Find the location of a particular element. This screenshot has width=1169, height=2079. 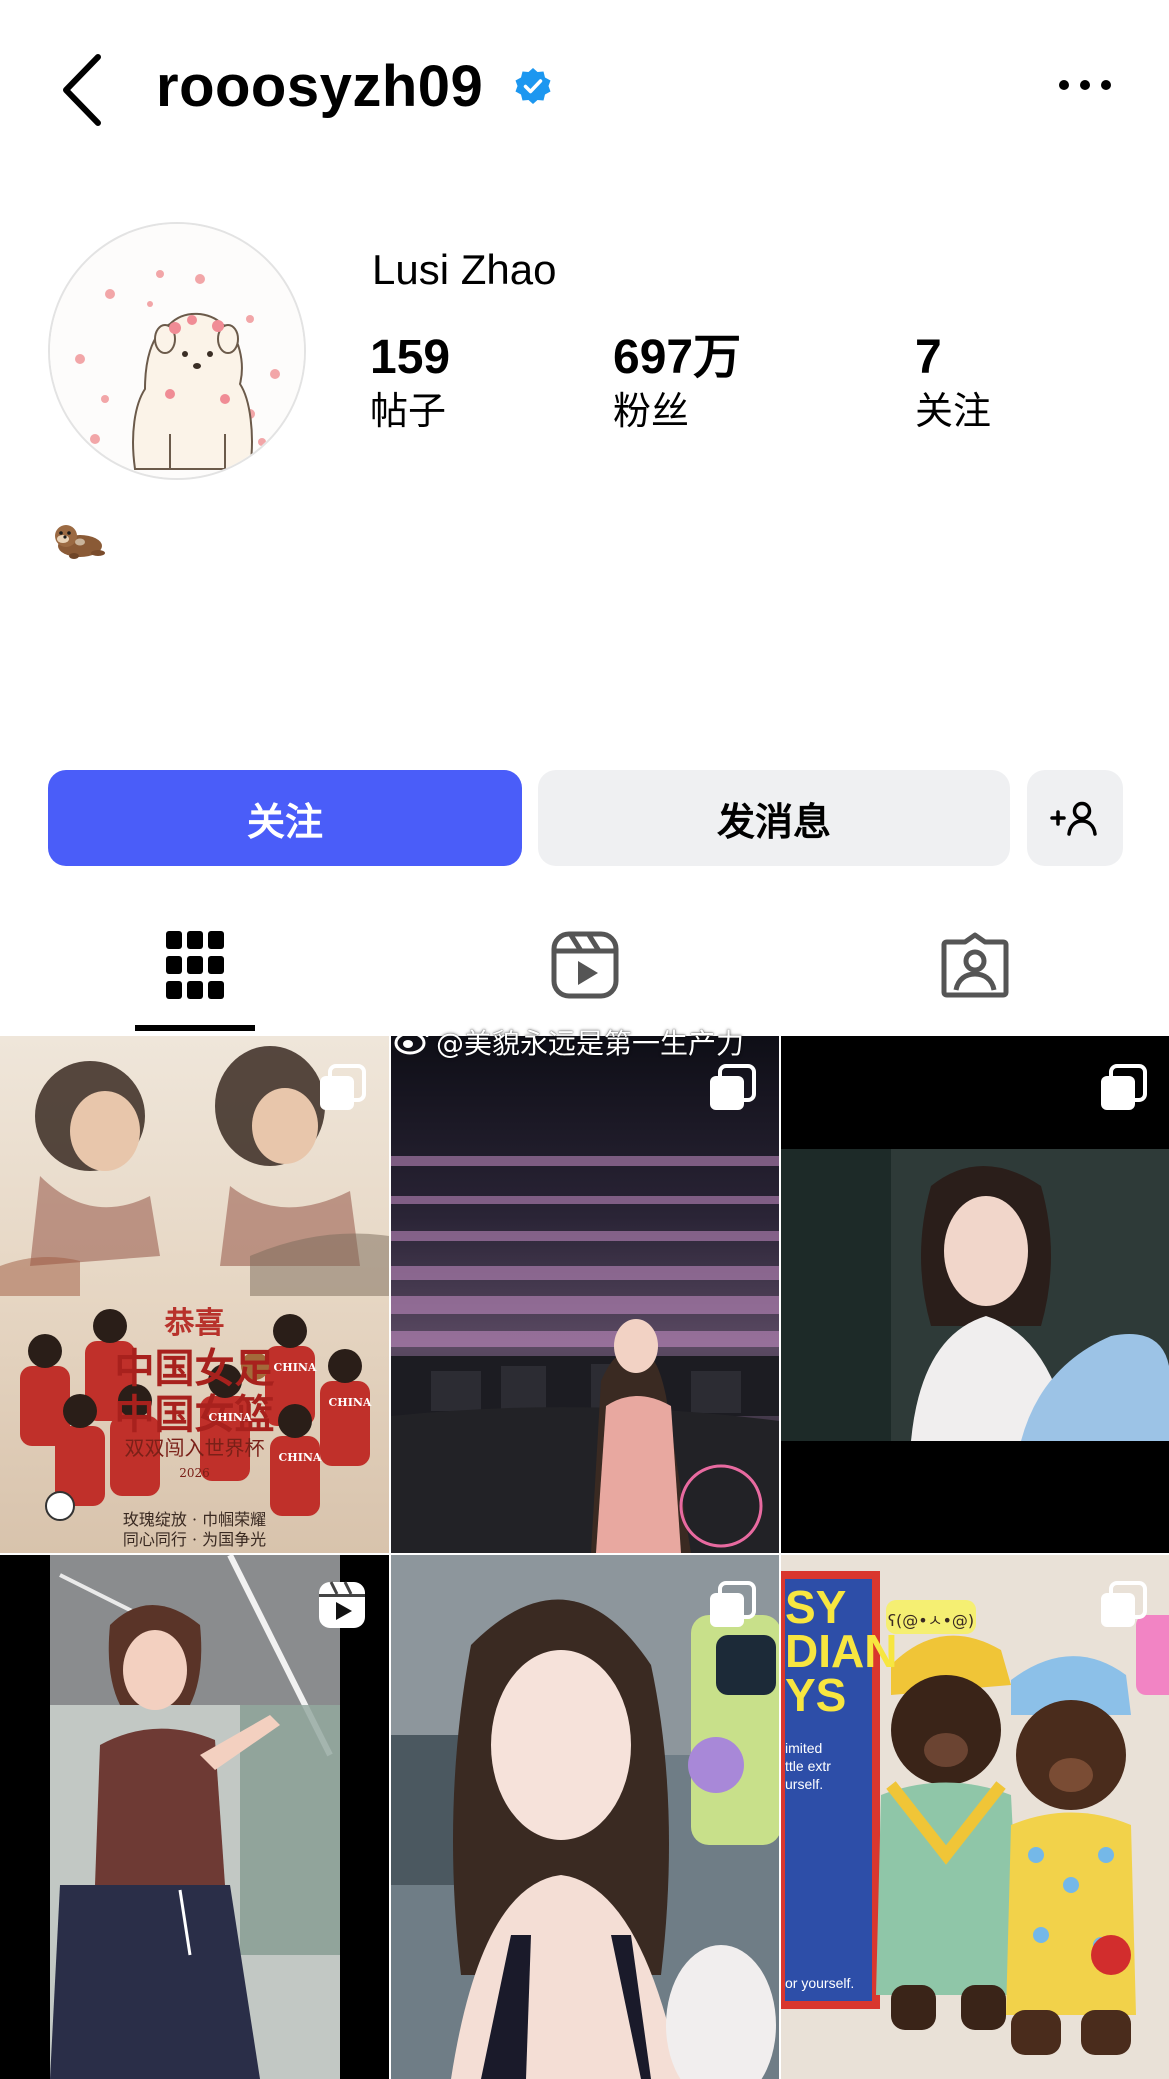

tab-reels is located at coordinates (585, 965).